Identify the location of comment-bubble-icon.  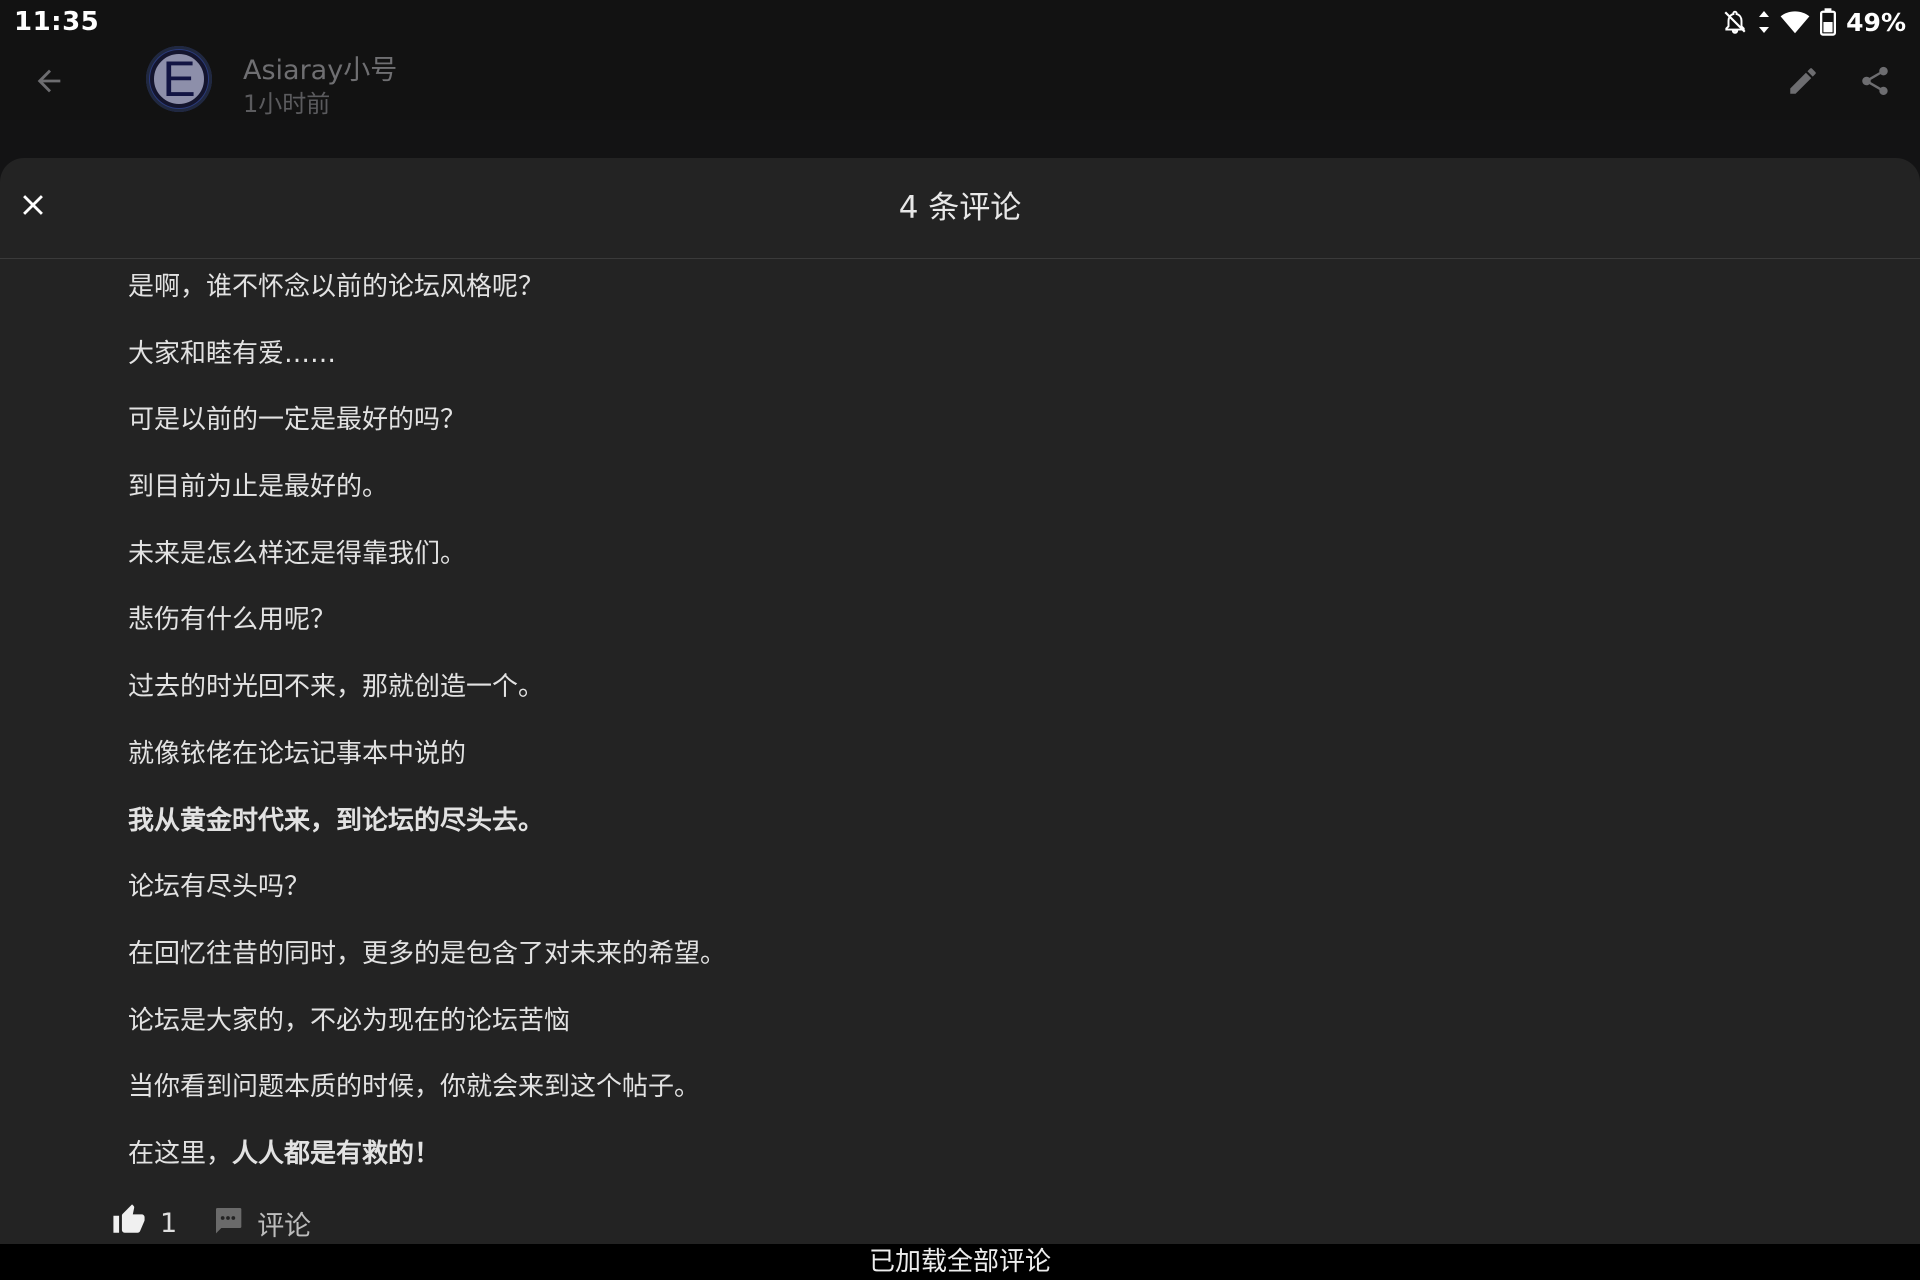
(228, 1223).